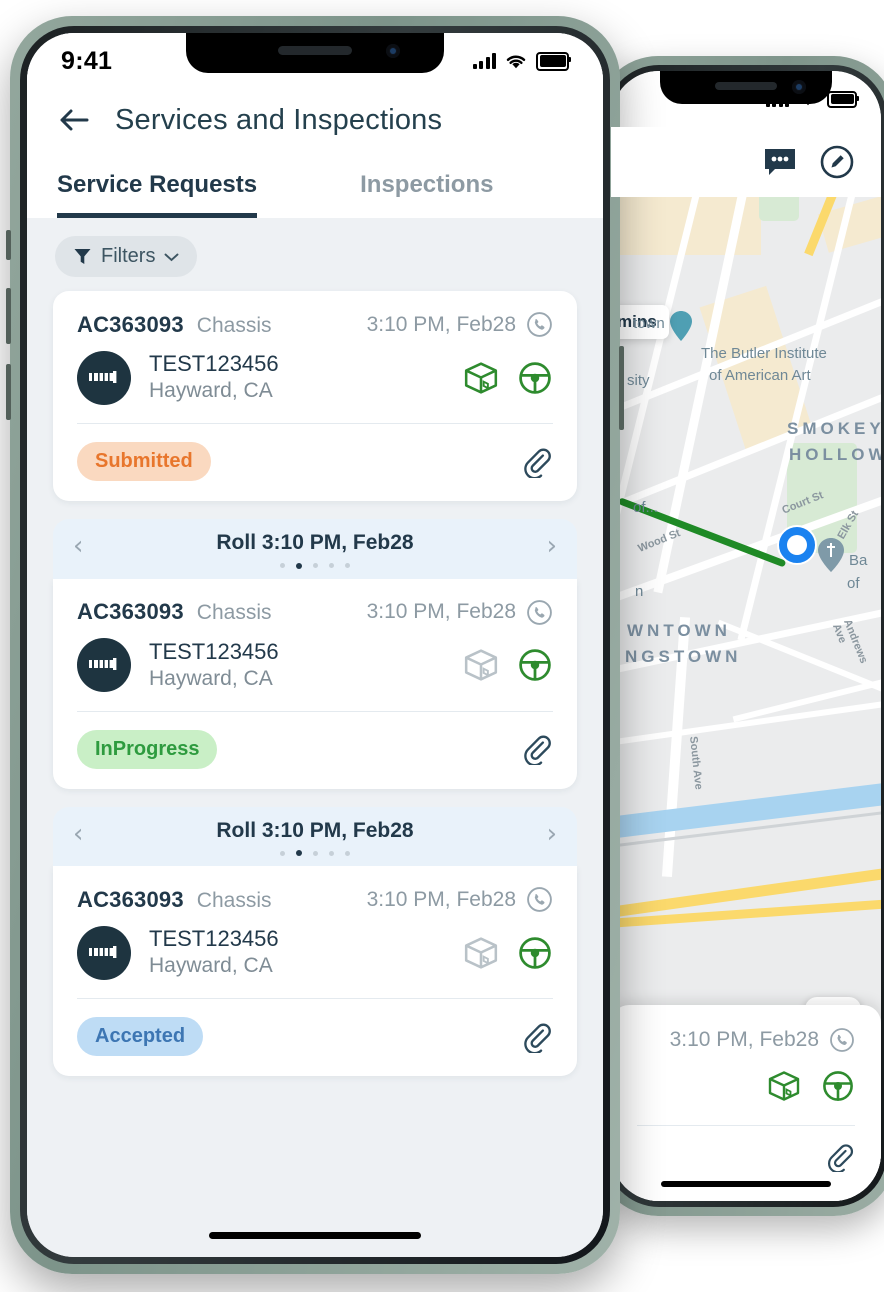 The height and width of the screenshot is (1292, 884). Describe the element at coordinates (639, 591) in the screenshot. I see `map-label: n` at that location.